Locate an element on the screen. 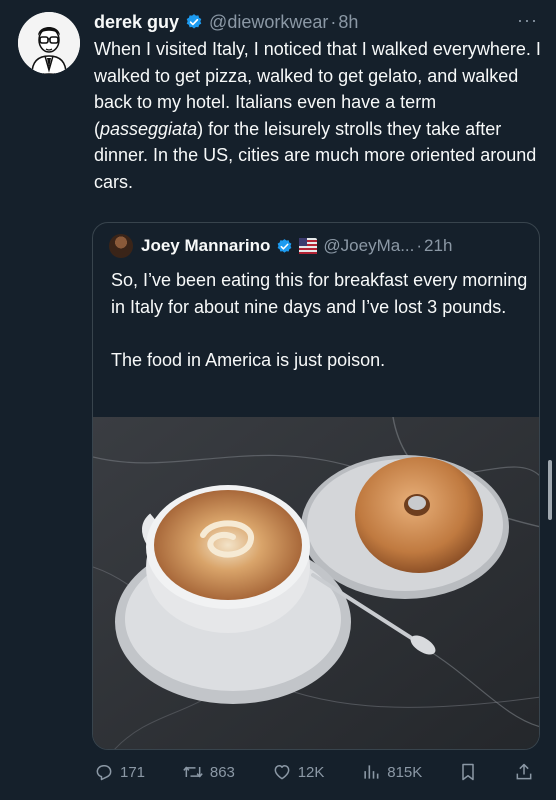  repost-count: 863 is located at coordinates (222, 772).